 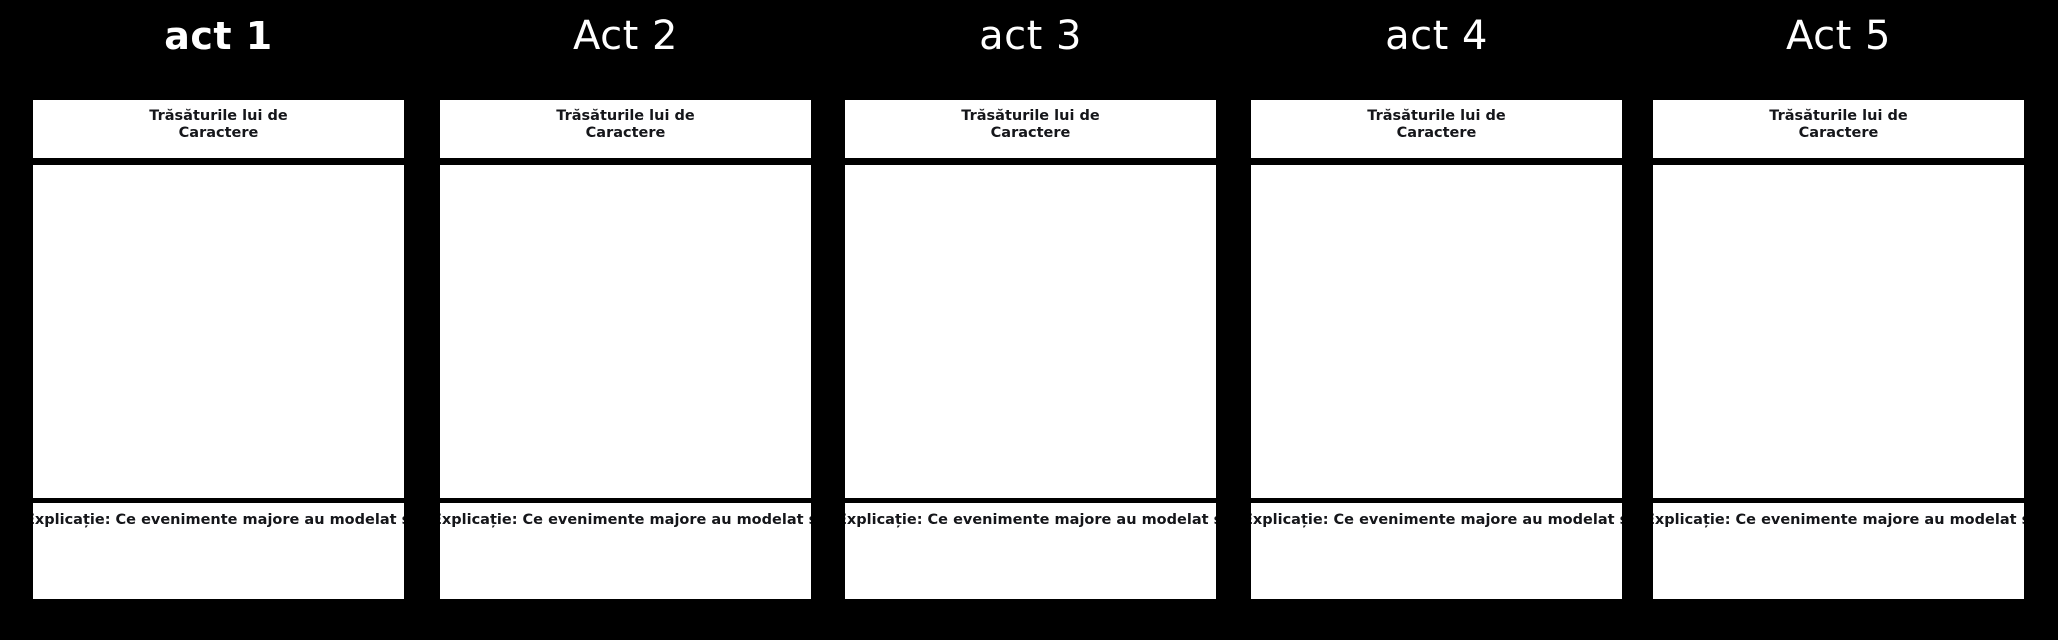 What do you see at coordinates (1436, 36) in the screenshot?
I see `panel-title: act 4` at bounding box center [1436, 36].